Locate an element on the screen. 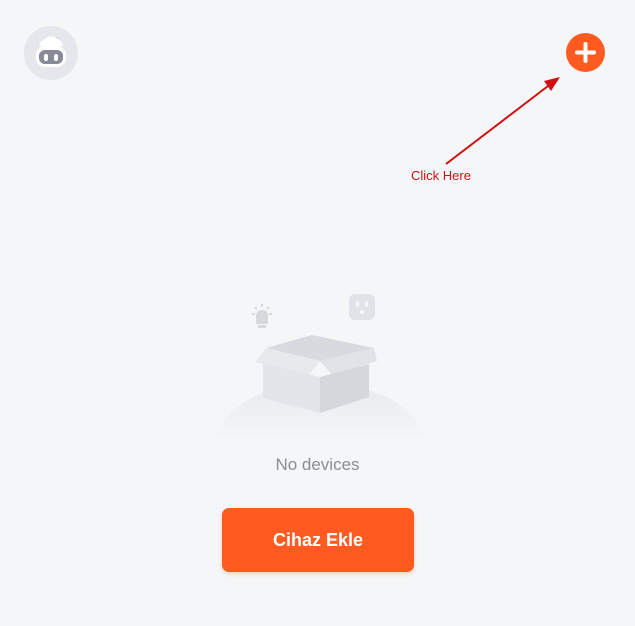  robot-avatar-icon is located at coordinates (51, 53).